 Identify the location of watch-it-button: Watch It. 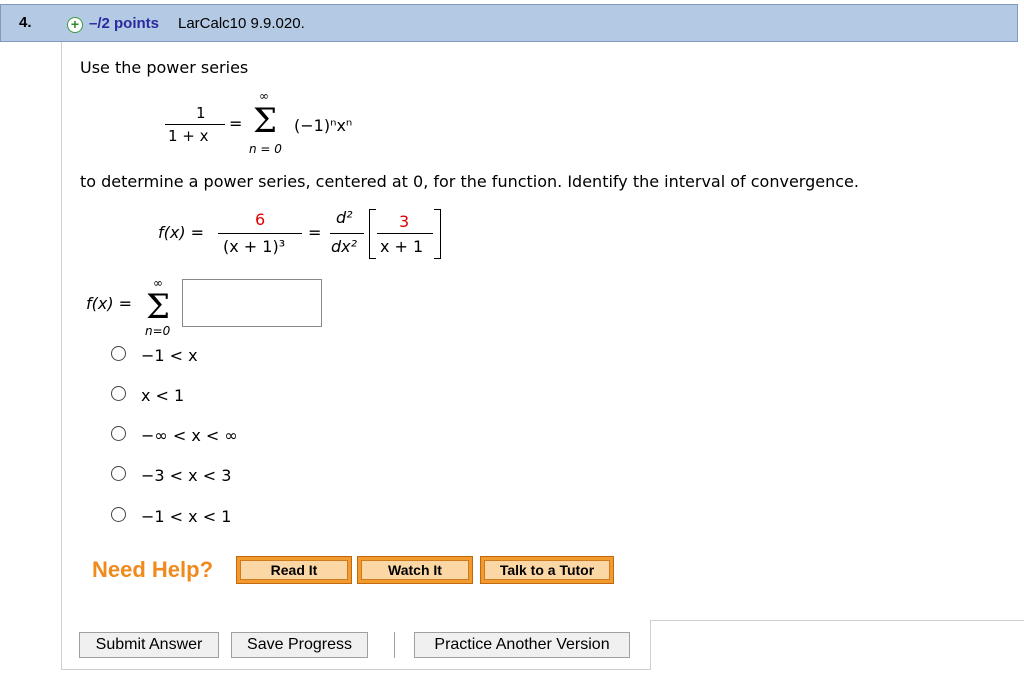
(415, 570).